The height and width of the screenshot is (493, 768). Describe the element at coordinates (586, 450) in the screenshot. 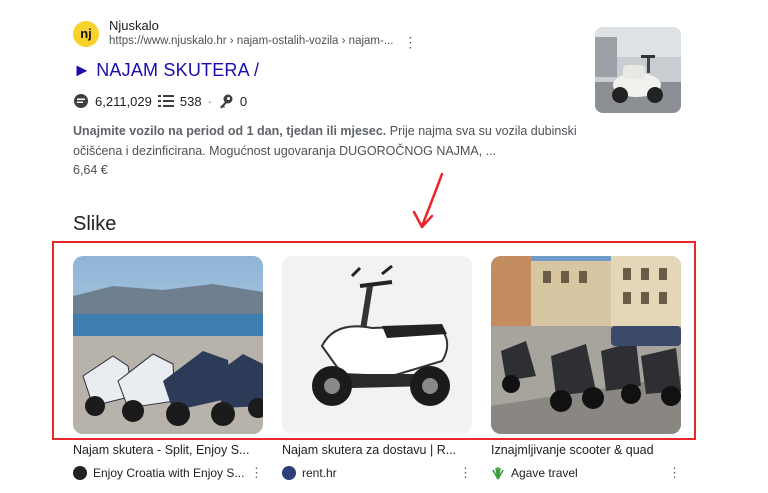

I see `image-caption: Iznajmljivanje scooter & quad` at that location.